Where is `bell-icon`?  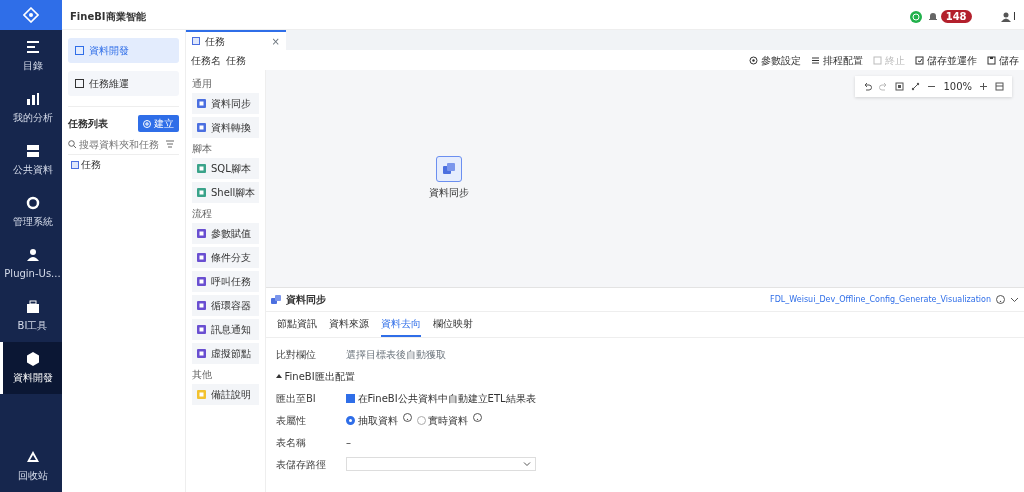 bell-icon is located at coordinates (932, 16).